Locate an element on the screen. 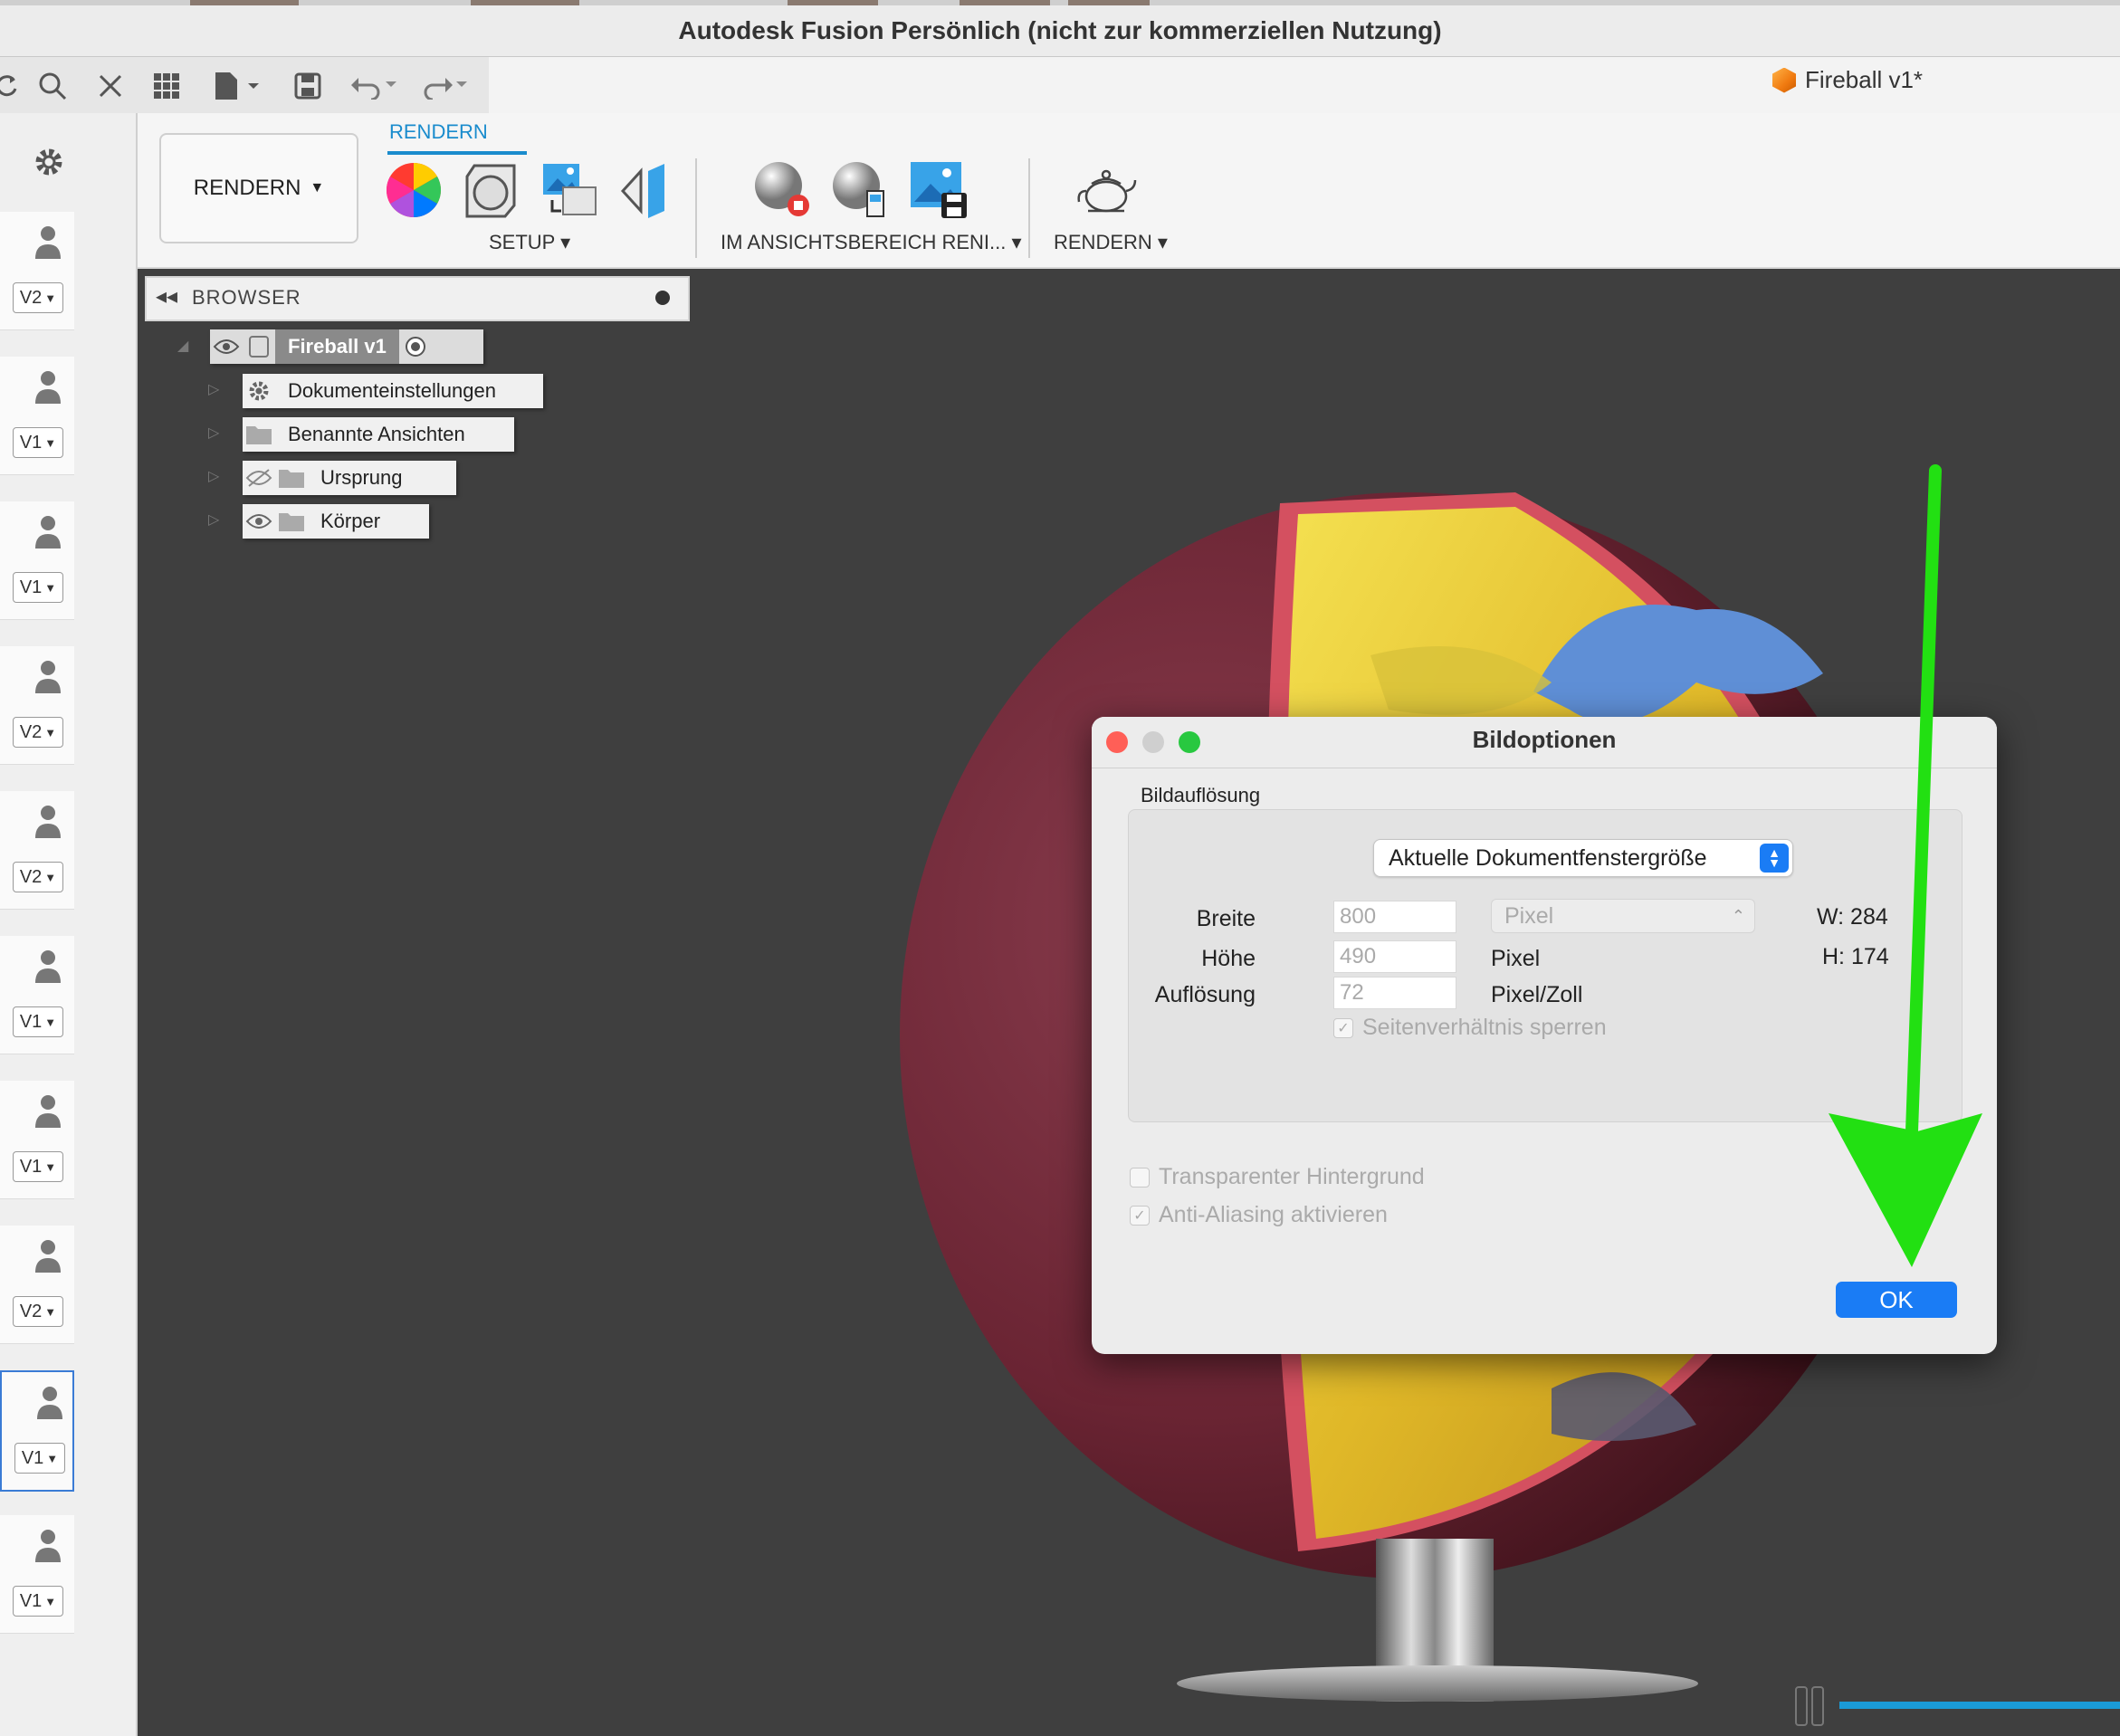 This screenshot has height=1736, width=2120. document-tab-label: Fireball v1* is located at coordinates (1864, 79).